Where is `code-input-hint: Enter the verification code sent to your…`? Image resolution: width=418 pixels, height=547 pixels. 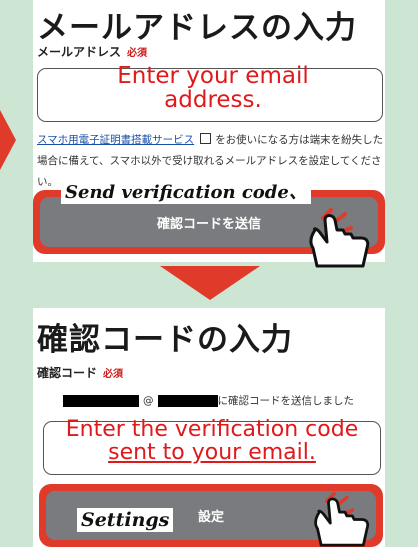
code-input-hint: Enter the verification code sent to your… is located at coordinates (212, 441).